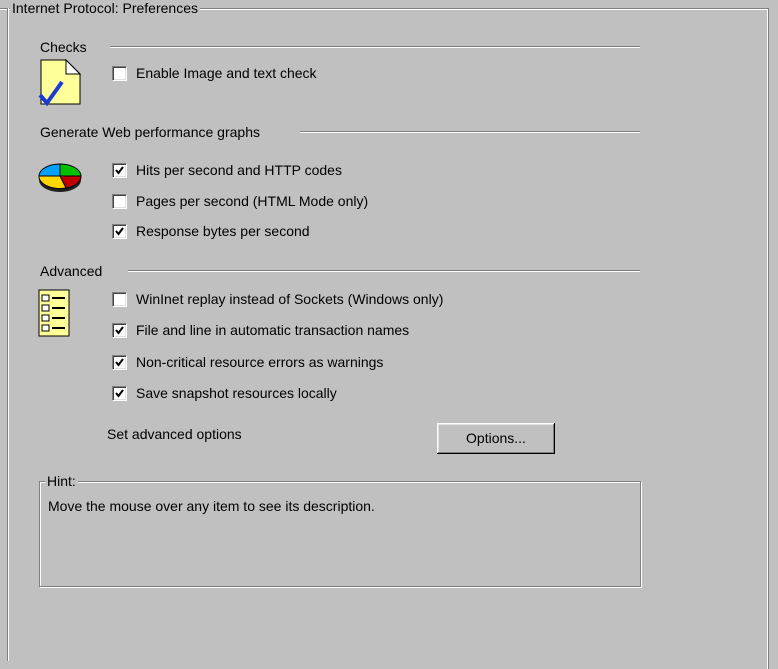 Image resolution: width=778 pixels, height=669 pixels. Describe the element at coordinates (119, 73) in the screenshot. I see `enable-image-text-check-checkbox` at that location.